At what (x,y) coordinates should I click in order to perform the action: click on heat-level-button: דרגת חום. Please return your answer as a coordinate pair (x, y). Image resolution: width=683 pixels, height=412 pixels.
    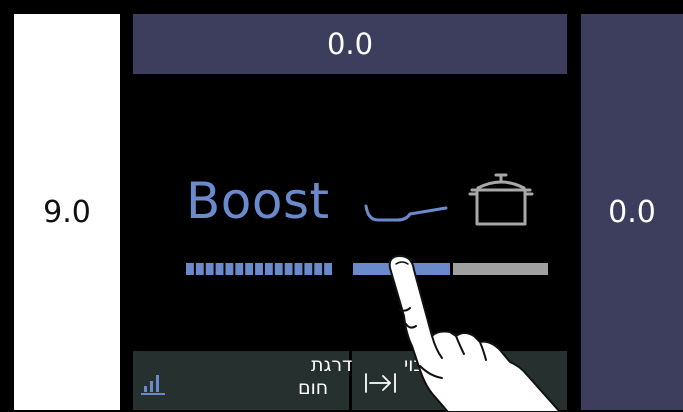
    Looking at the image, I should click on (243, 380).